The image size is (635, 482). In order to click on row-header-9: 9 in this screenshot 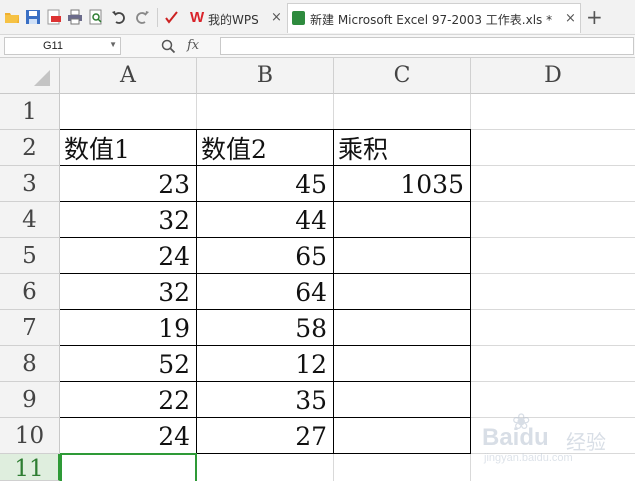, I will do `click(30, 400)`.